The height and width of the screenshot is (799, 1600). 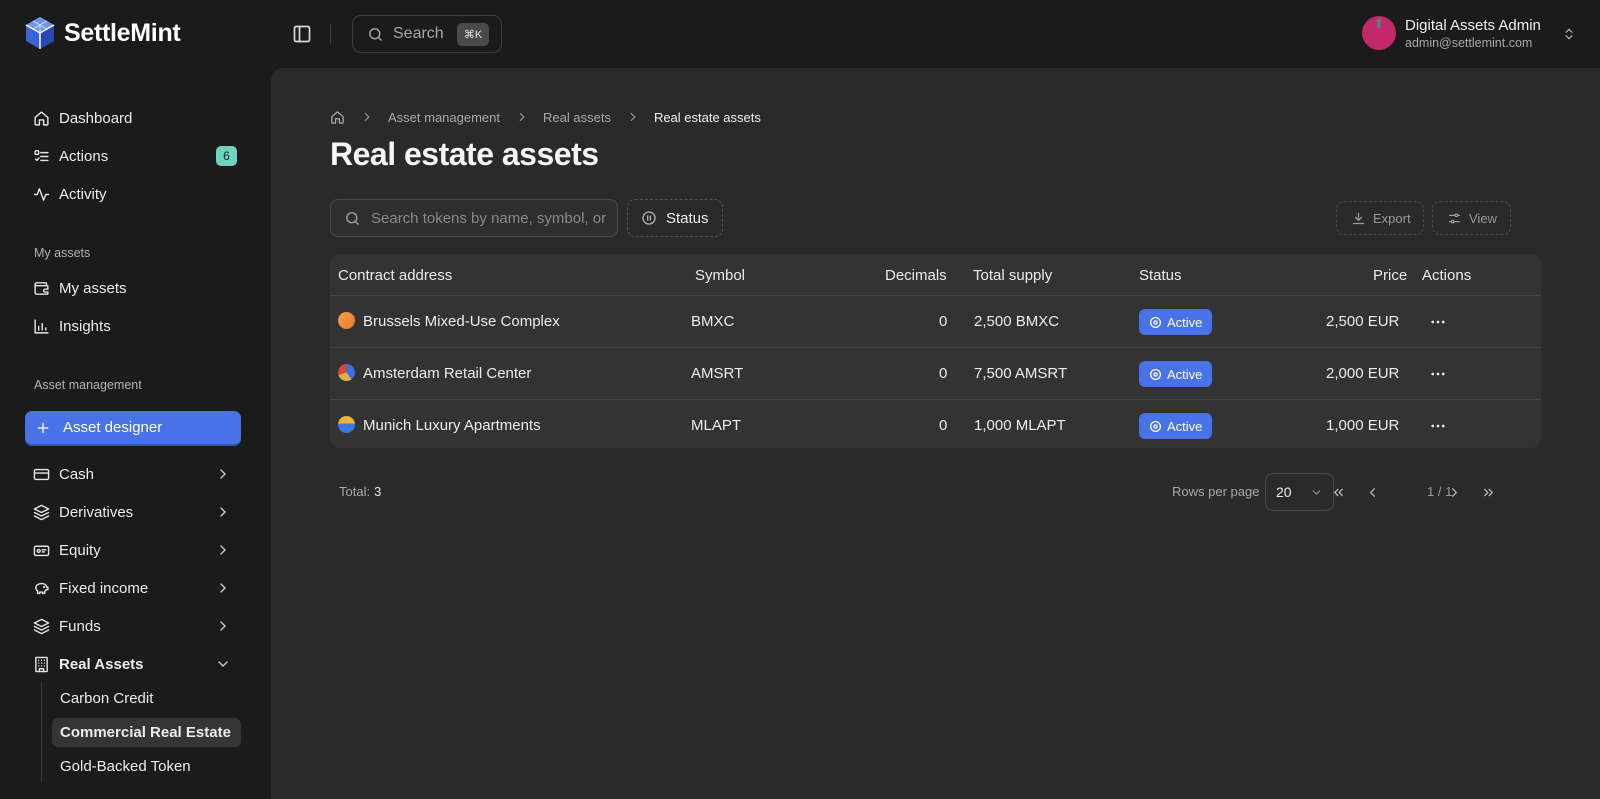 What do you see at coordinates (473, 34) in the screenshot?
I see `search-shortcut-kbd: ⌘K` at bounding box center [473, 34].